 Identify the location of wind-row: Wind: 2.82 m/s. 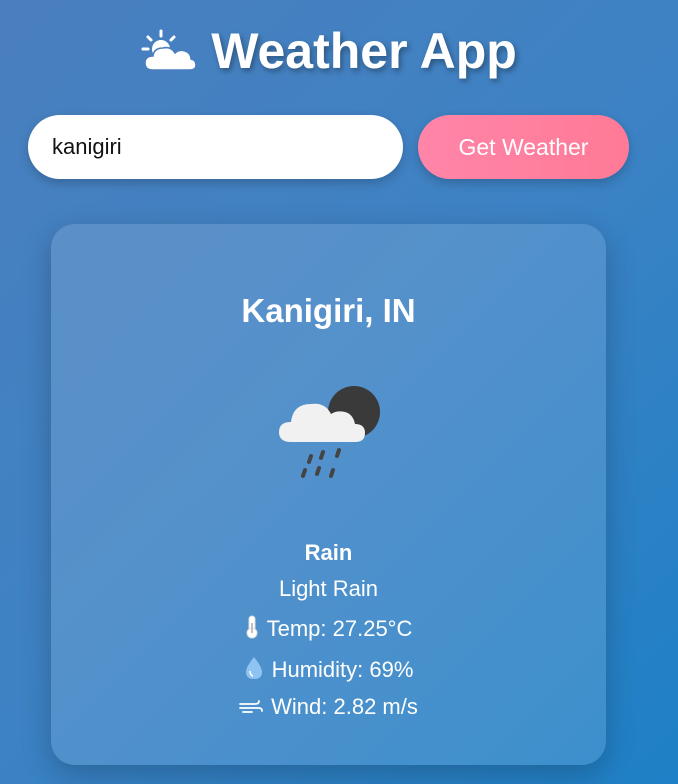
(328, 707).